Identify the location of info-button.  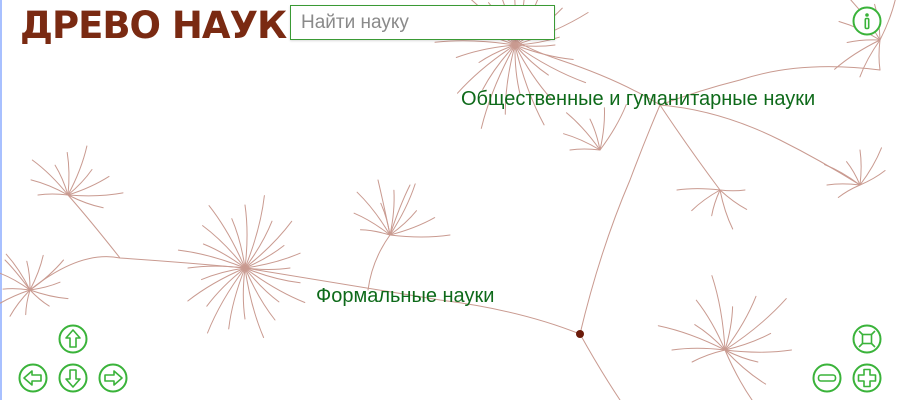
(867, 21).